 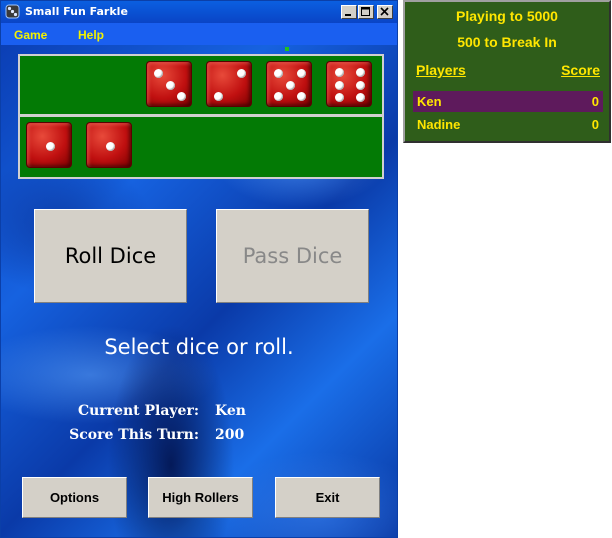 What do you see at coordinates (230, 411) in the screenshot?
I see `current-player-value: Ken` at bounding box center [230, 411].